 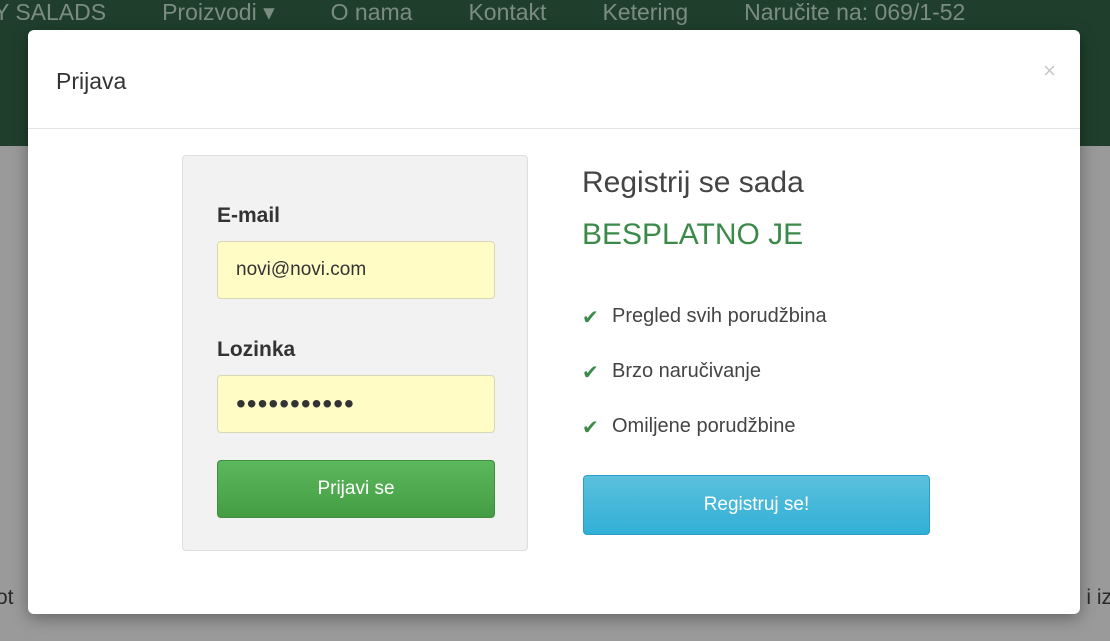 What do you see at coordinates (53, 13) in the screenshot?
I see `nav-brand: Y SALADS` at bounding box center [53, 13].